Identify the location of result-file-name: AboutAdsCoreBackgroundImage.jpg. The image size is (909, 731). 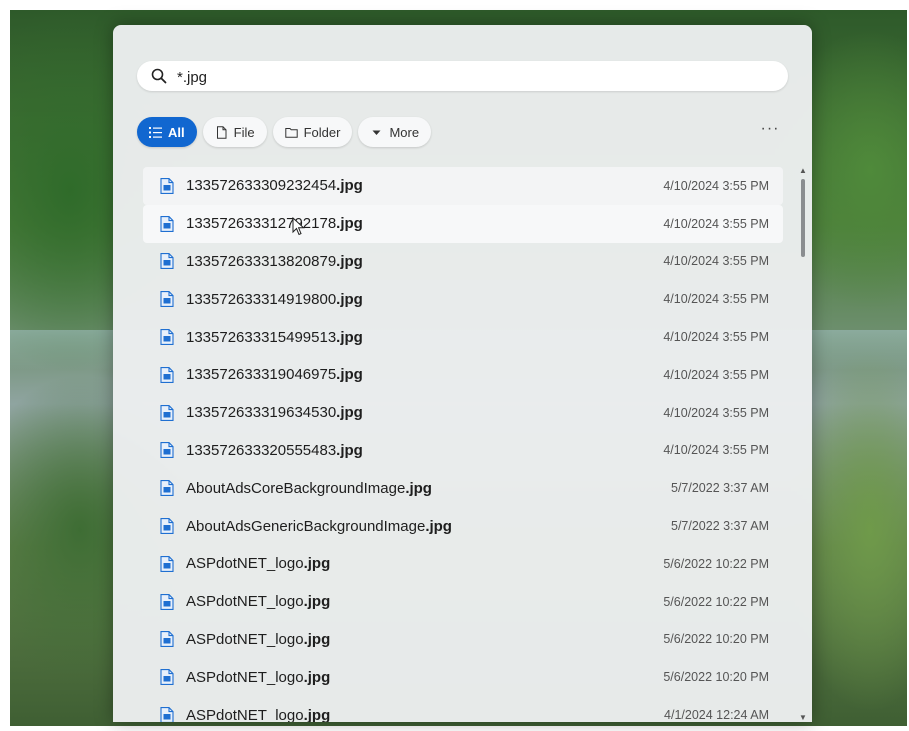
(309, 488).